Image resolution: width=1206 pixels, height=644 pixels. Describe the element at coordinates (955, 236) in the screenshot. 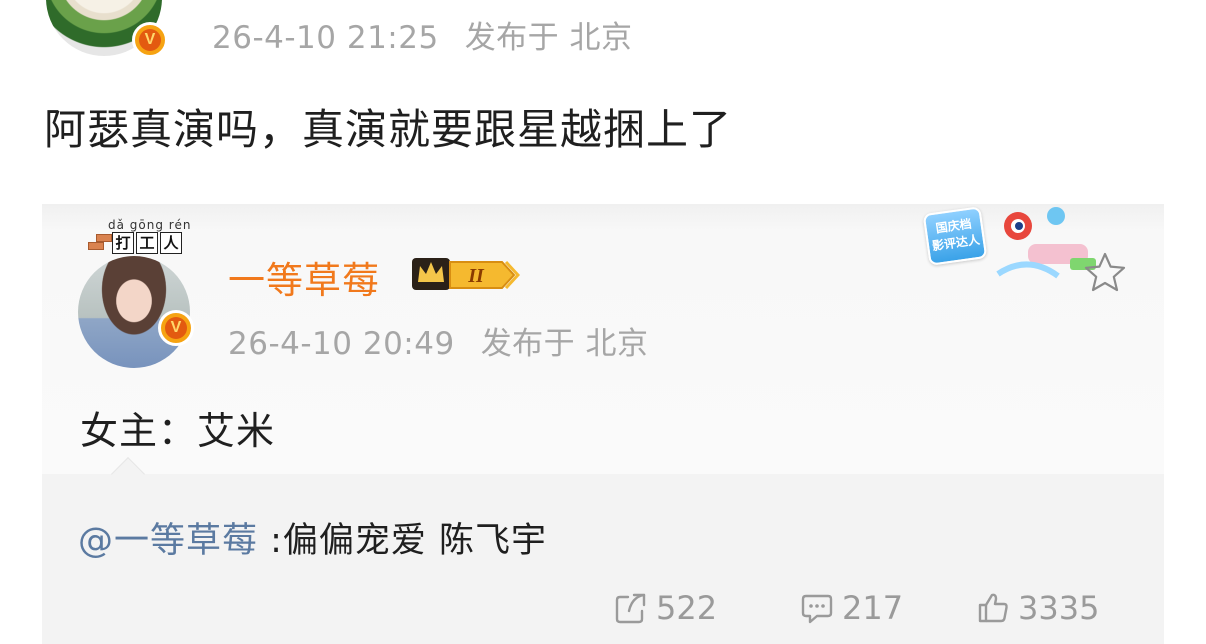

I see `sticker-label: 国庆档 影评达人` at that location.